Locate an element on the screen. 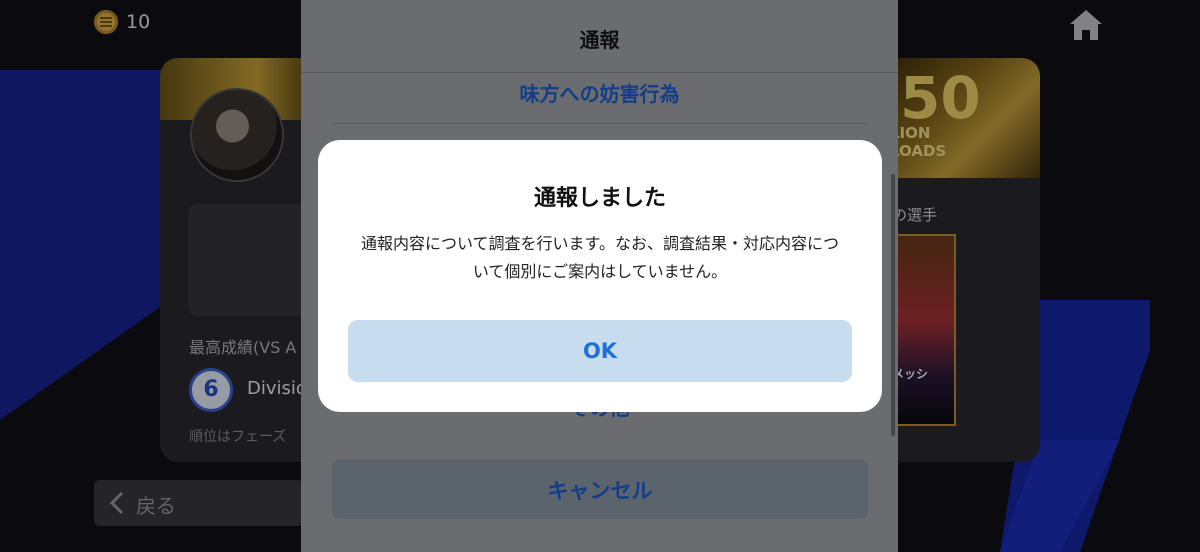 Image resolution: width=1200 pixels, height=552 pixels. best-record-label: 最高成績(VS A is located at coordinates (243, 347).